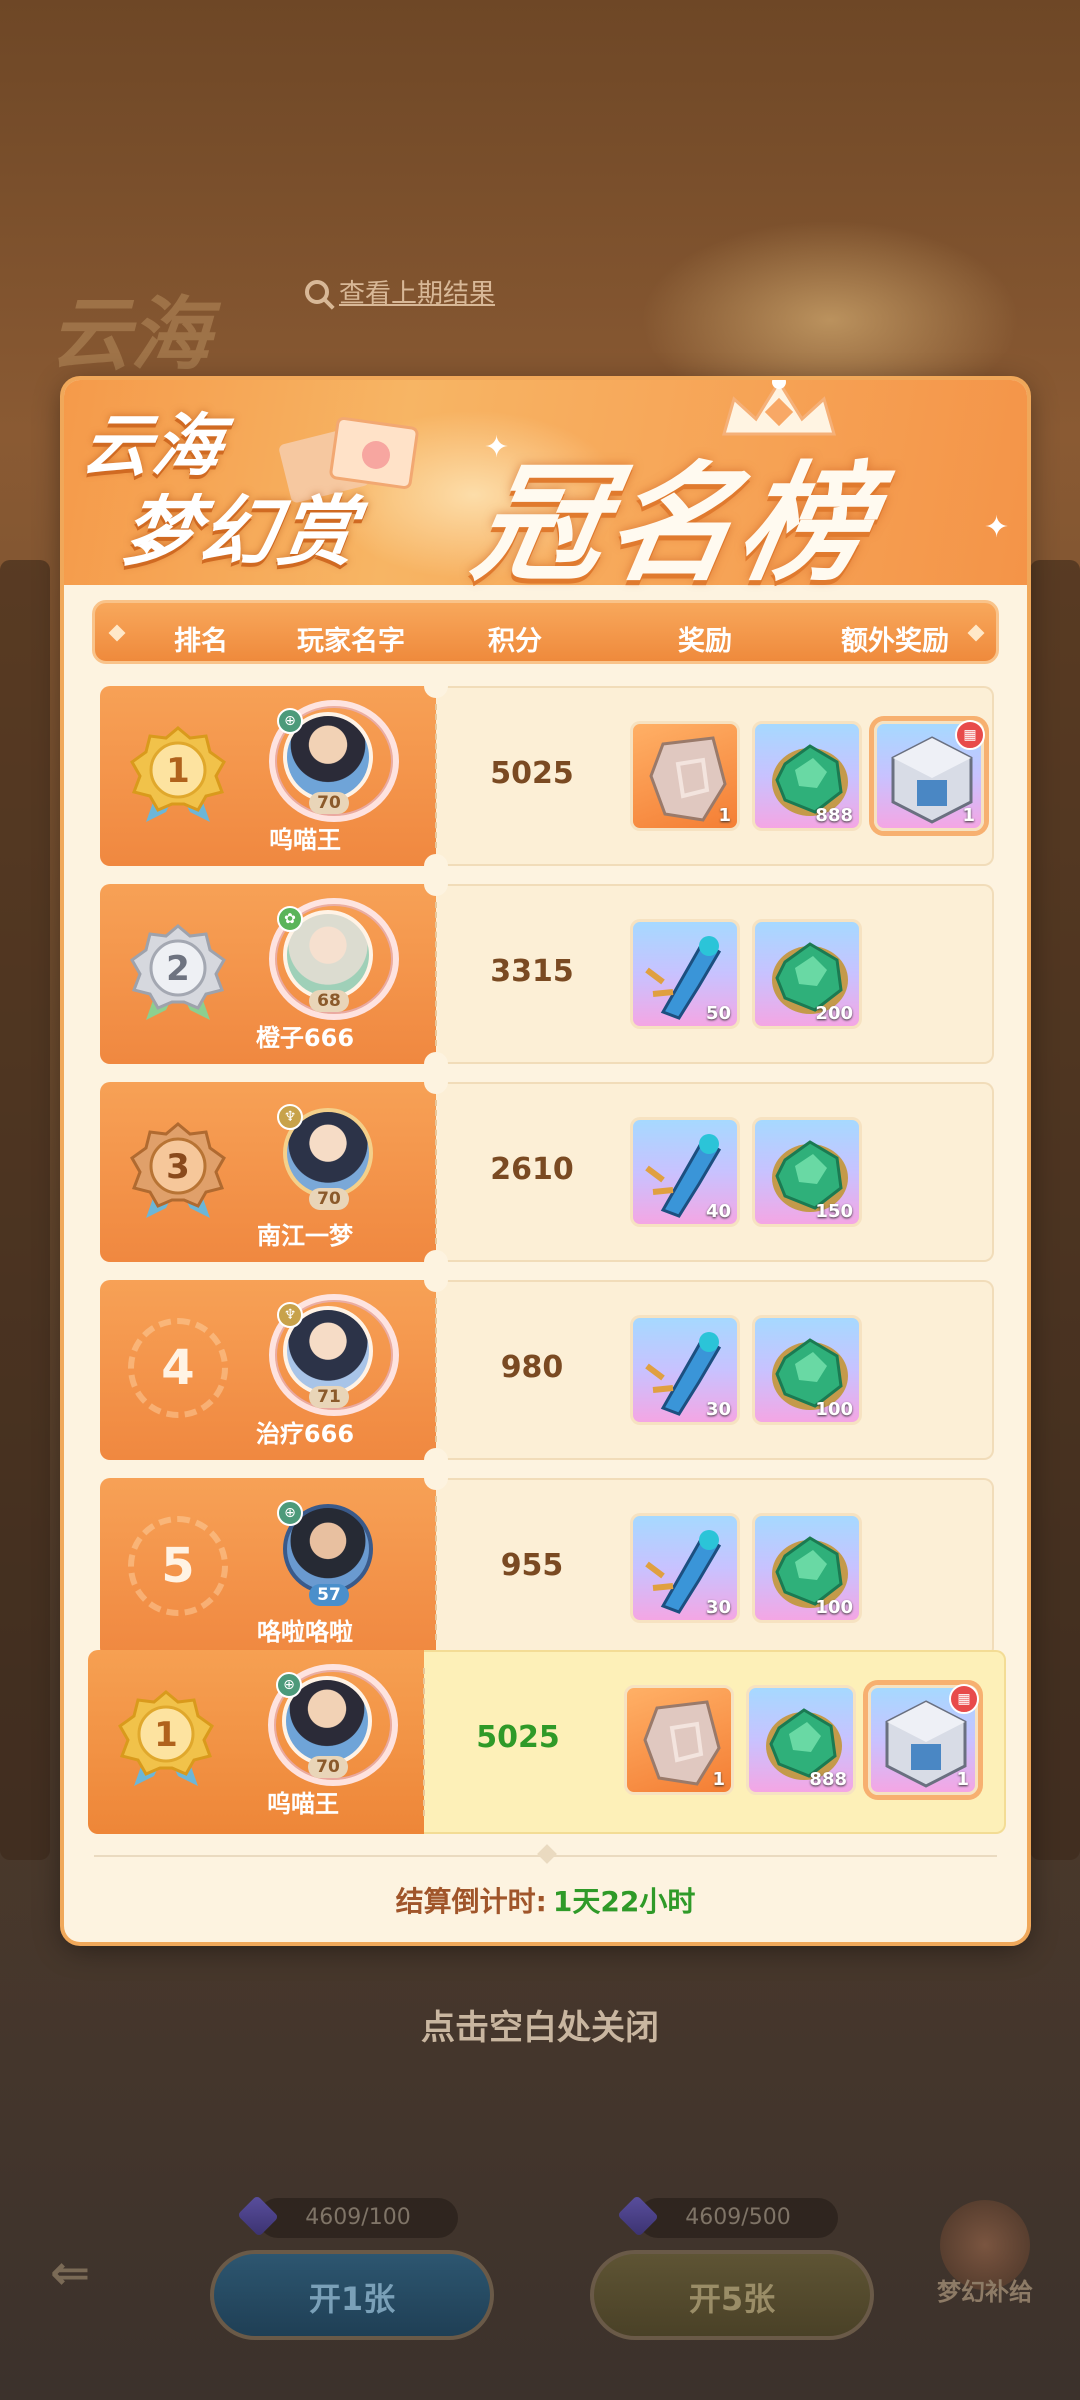 The width and height of the screenshot is (1080, 2400). Describe the element at coordinates (685, 1172) in the screenshot. I see `reward-item: 40` at that location.